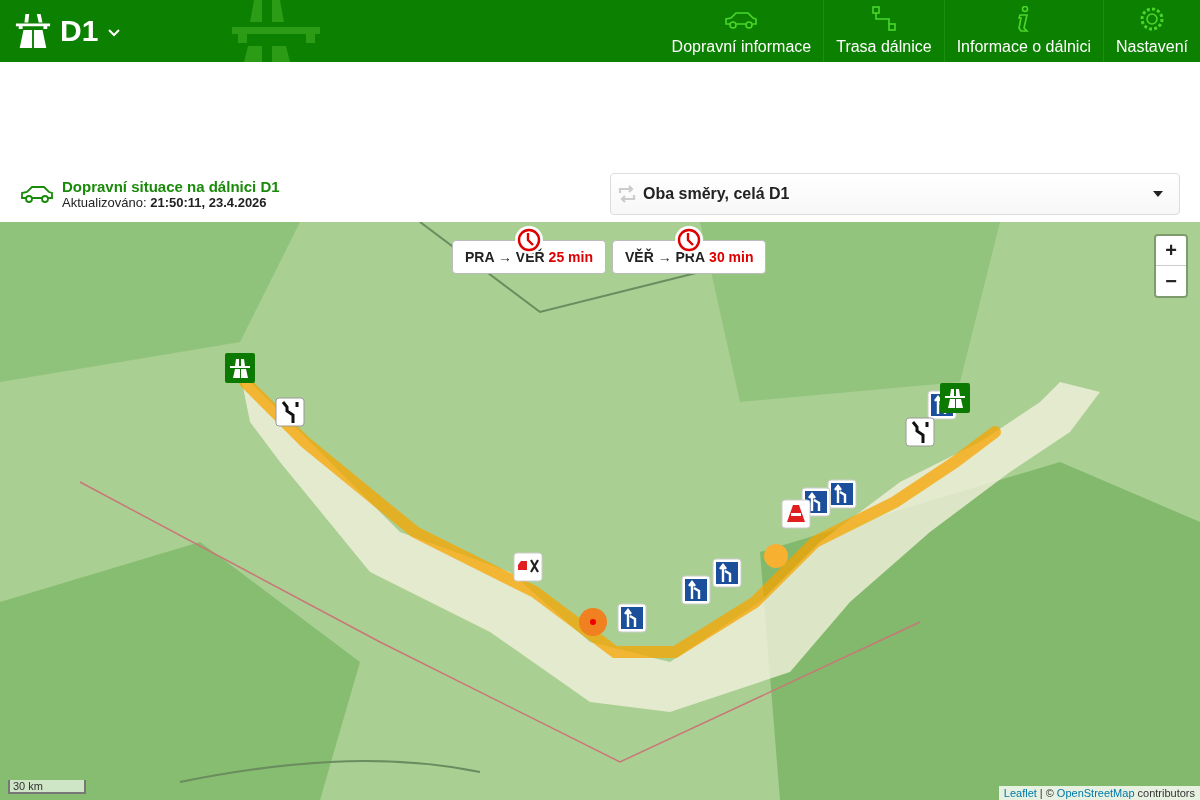 Image resolution: width=1200 pixels, height=800 pixels. I want to click on repair-icon, so click(528, 567).